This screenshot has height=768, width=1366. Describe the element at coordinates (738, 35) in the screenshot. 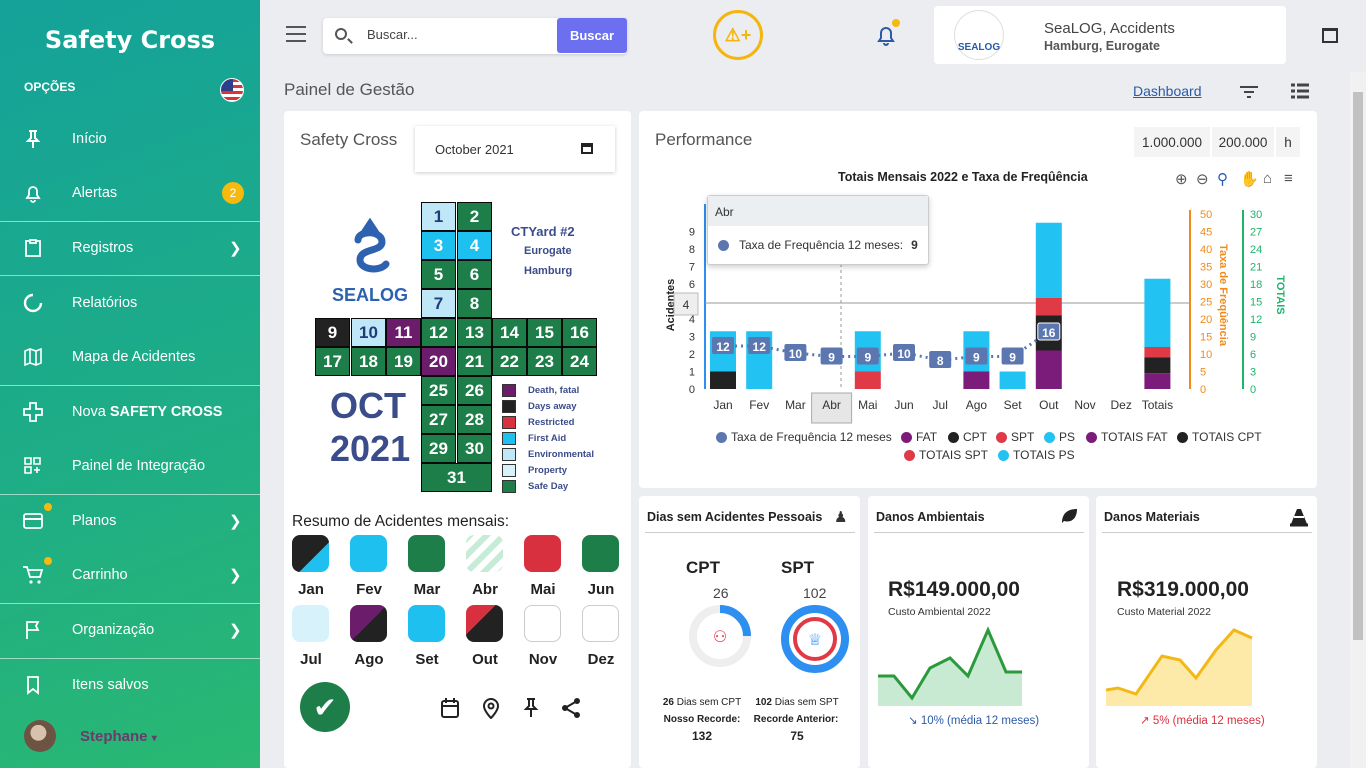

I see `add-warning-icon: ⚠+` at that location.